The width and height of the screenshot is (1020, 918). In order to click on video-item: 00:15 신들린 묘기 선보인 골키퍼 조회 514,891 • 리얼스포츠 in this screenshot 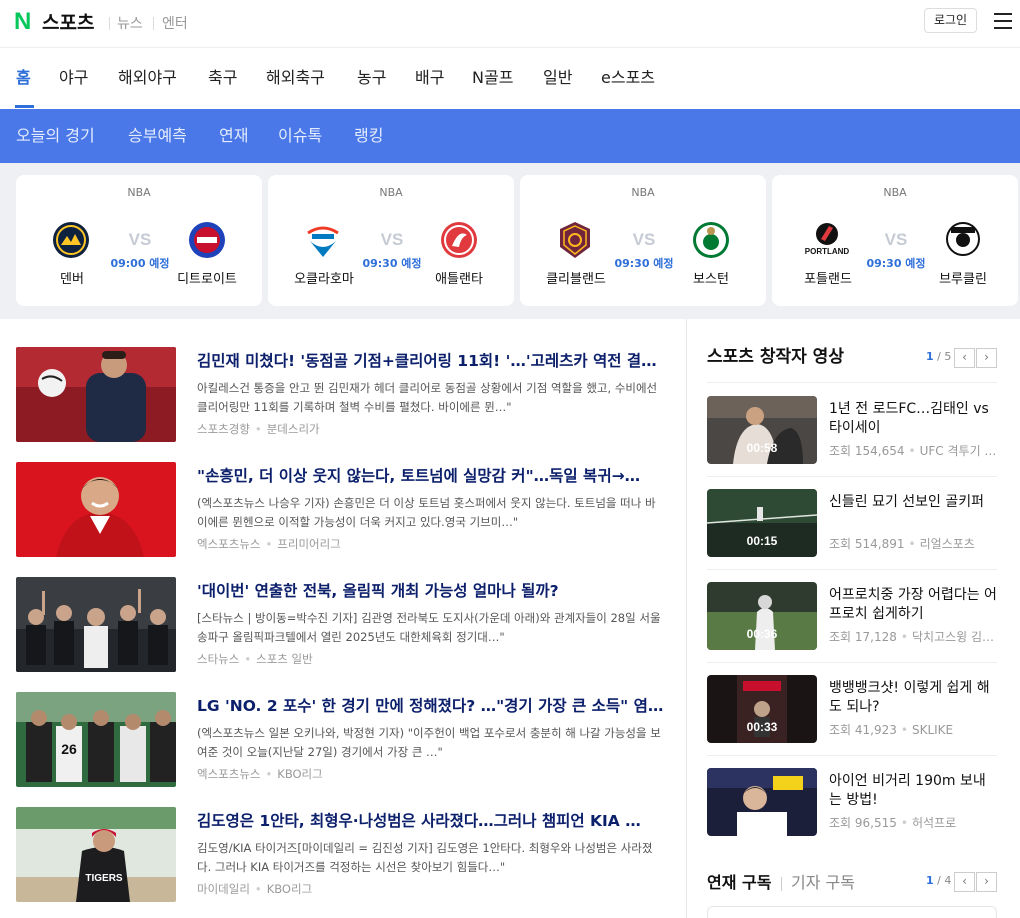, I will do `click(852, 523)`.